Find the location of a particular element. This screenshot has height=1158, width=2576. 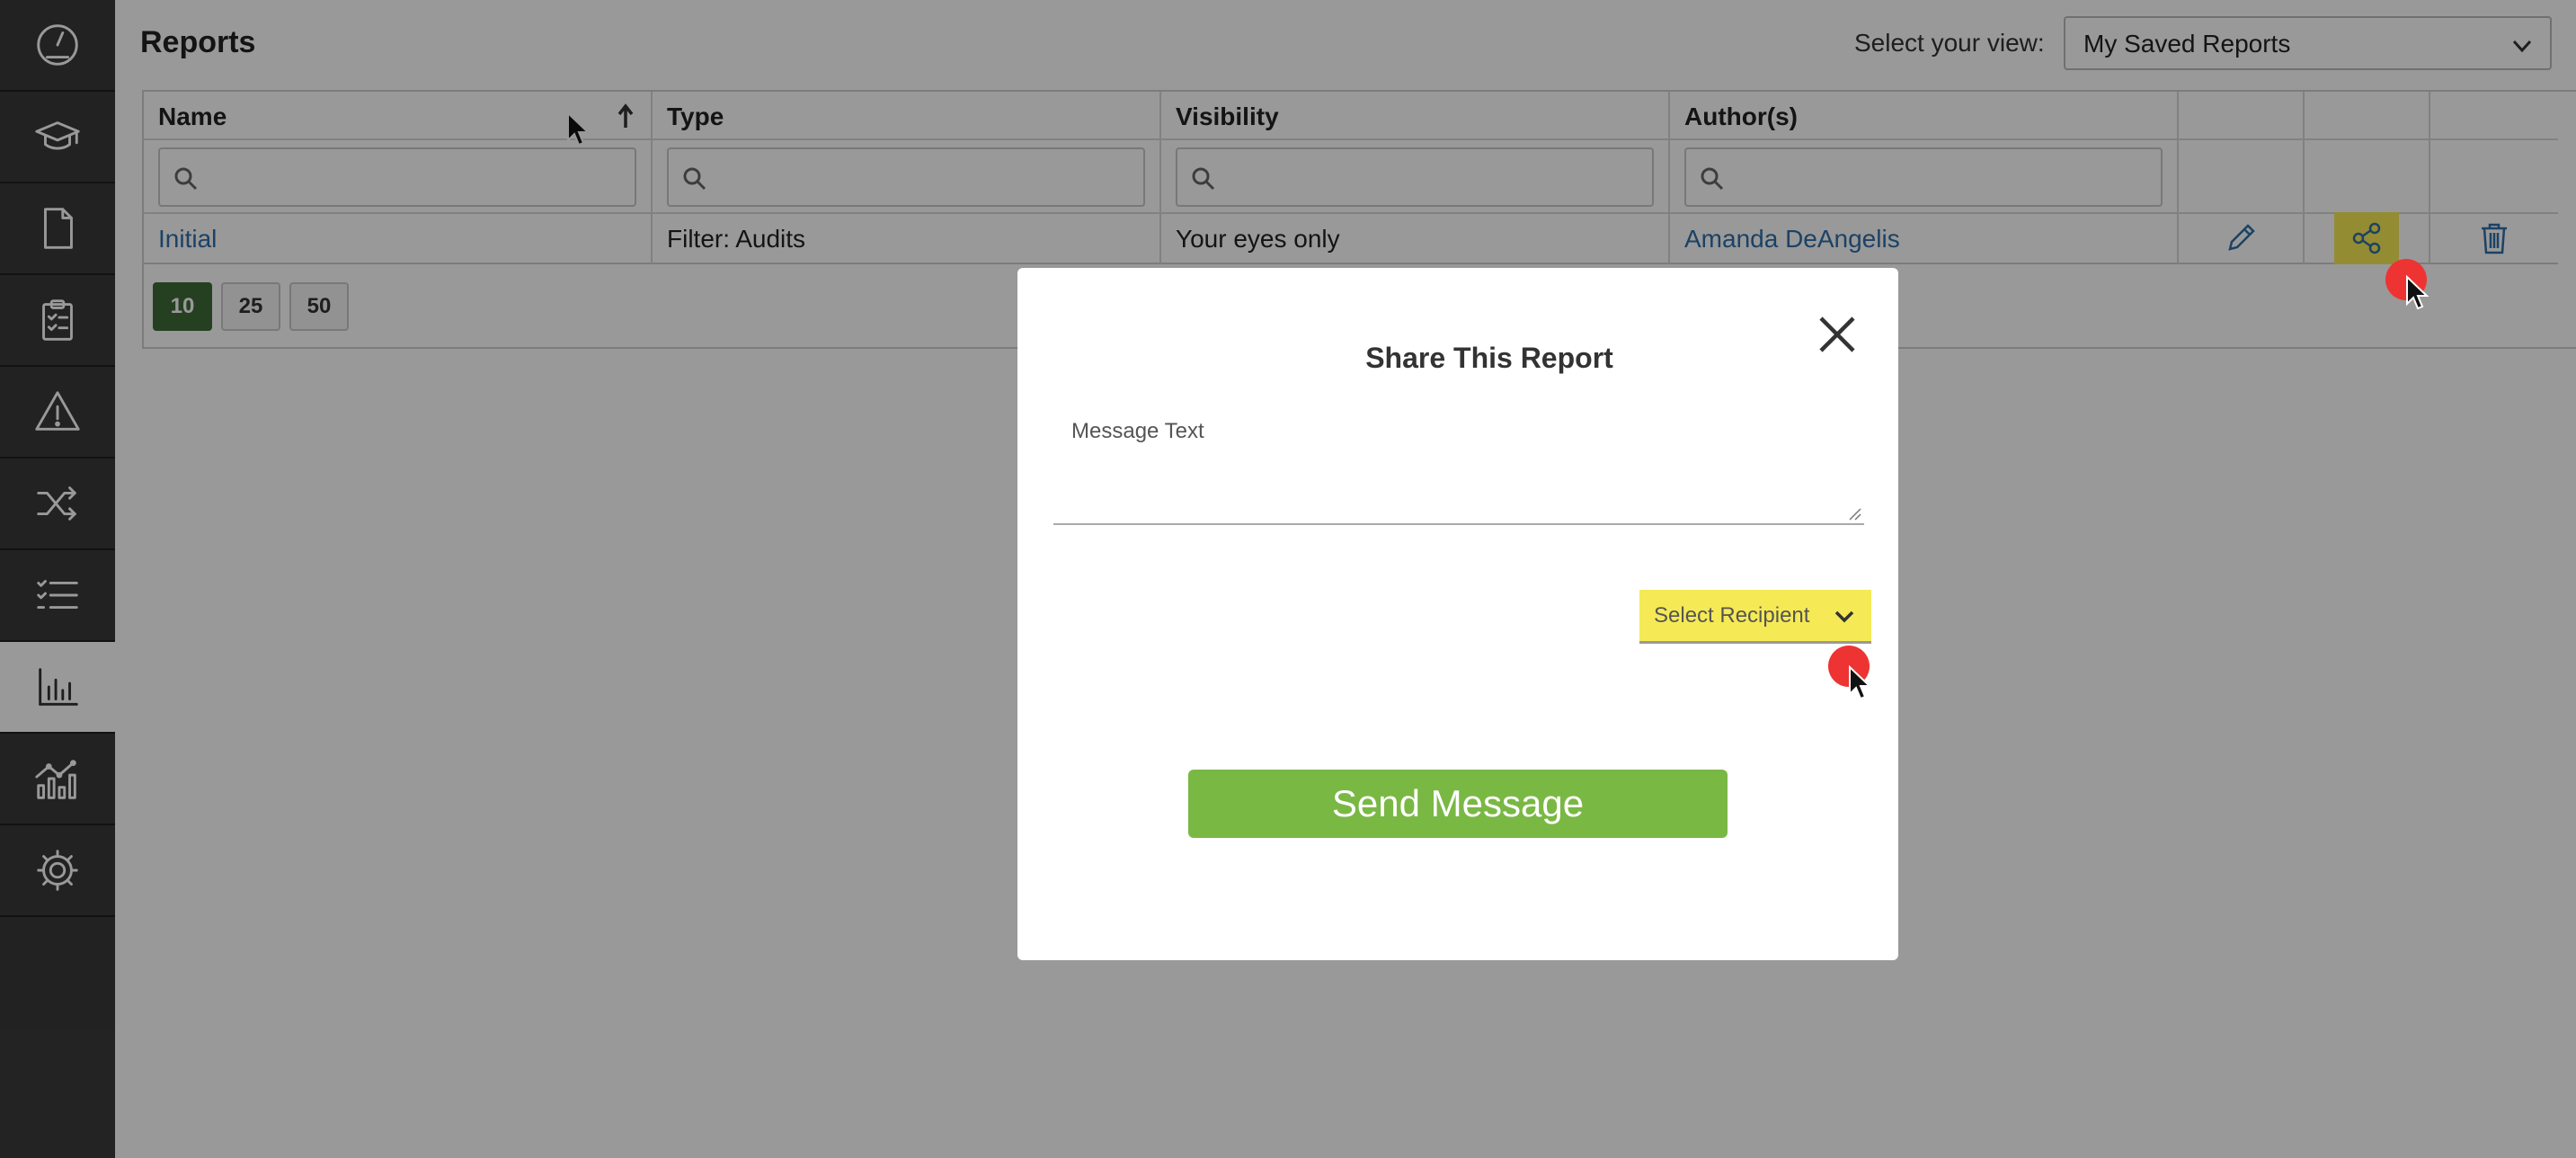

message-text-label: Message Text is located at coordinates (1137, 431).